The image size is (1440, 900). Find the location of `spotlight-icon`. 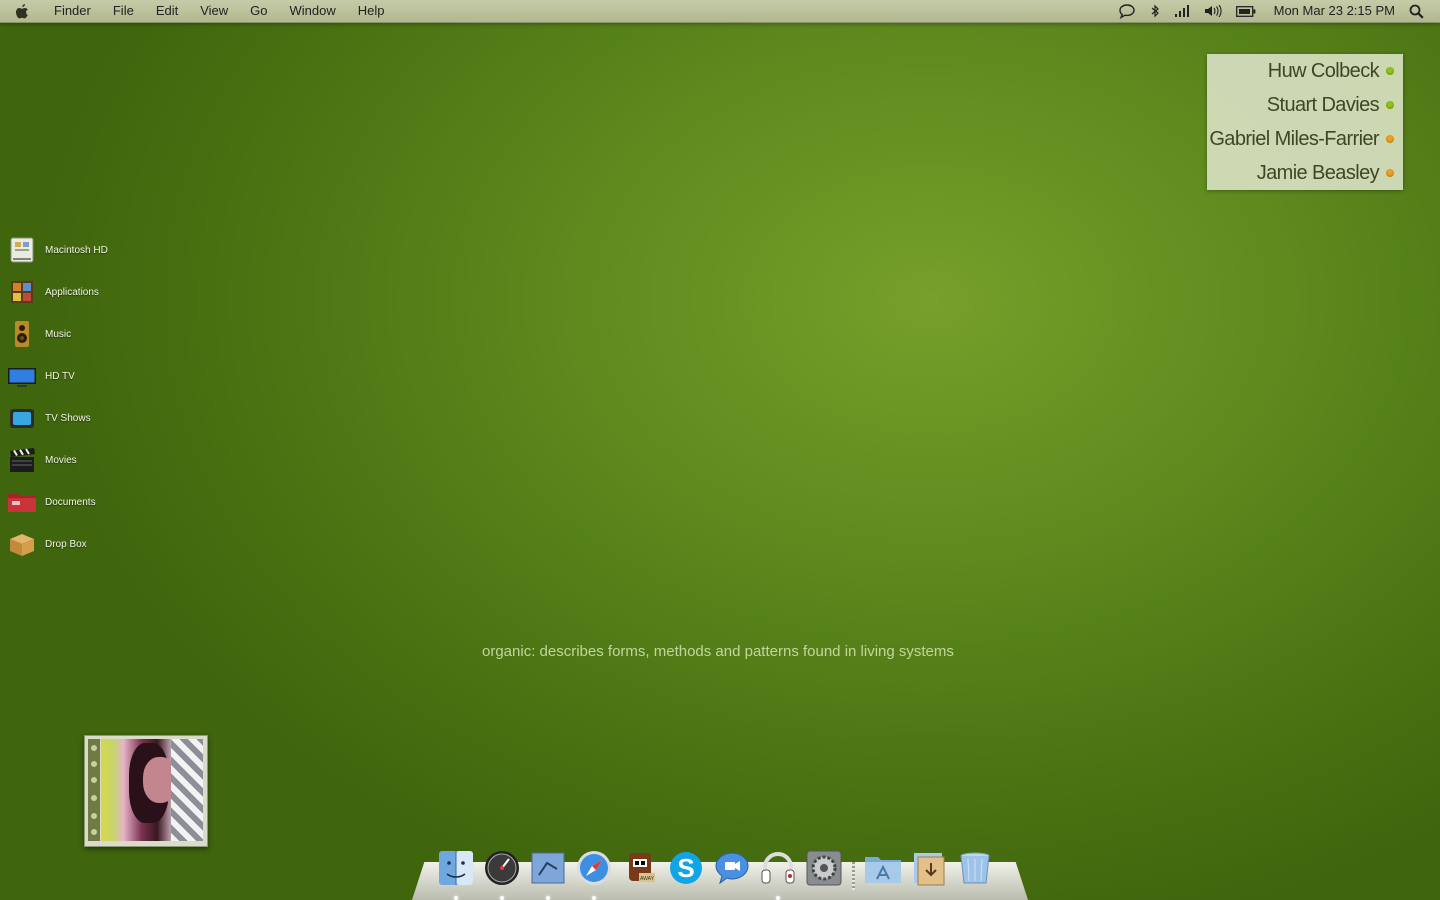

spotlight-icon is located at coordinates (1416, 11).